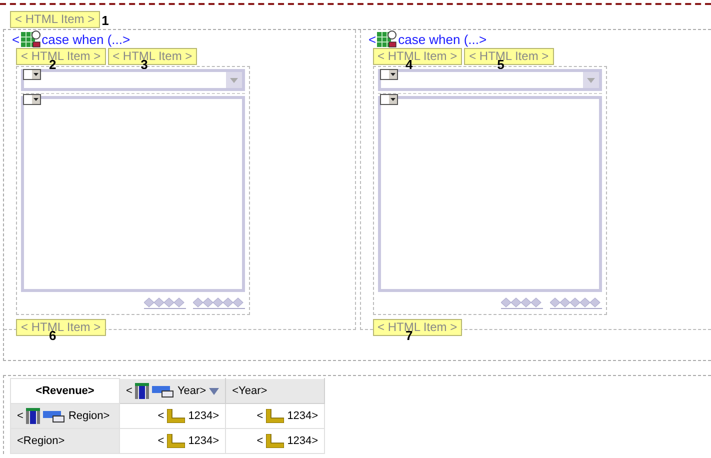 This screenshot has width=711, height=458. Describe the element at coordinates (105, 20) in the screenshot. I see `callout-number: 1` at that location.